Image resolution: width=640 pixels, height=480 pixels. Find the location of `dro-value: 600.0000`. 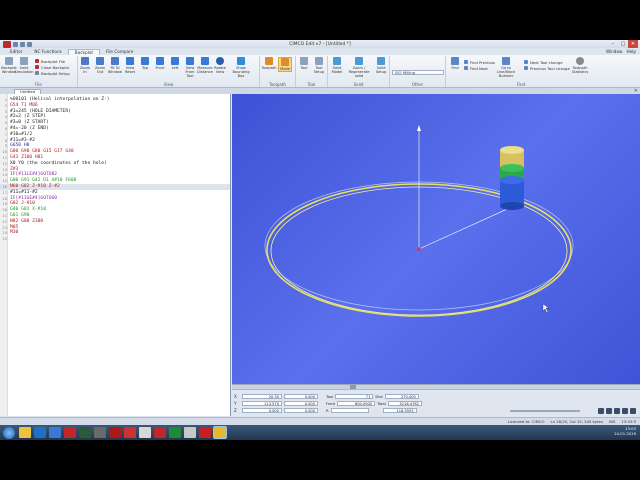

dro-value: 600.0000 is located at coordinates (356, 403).